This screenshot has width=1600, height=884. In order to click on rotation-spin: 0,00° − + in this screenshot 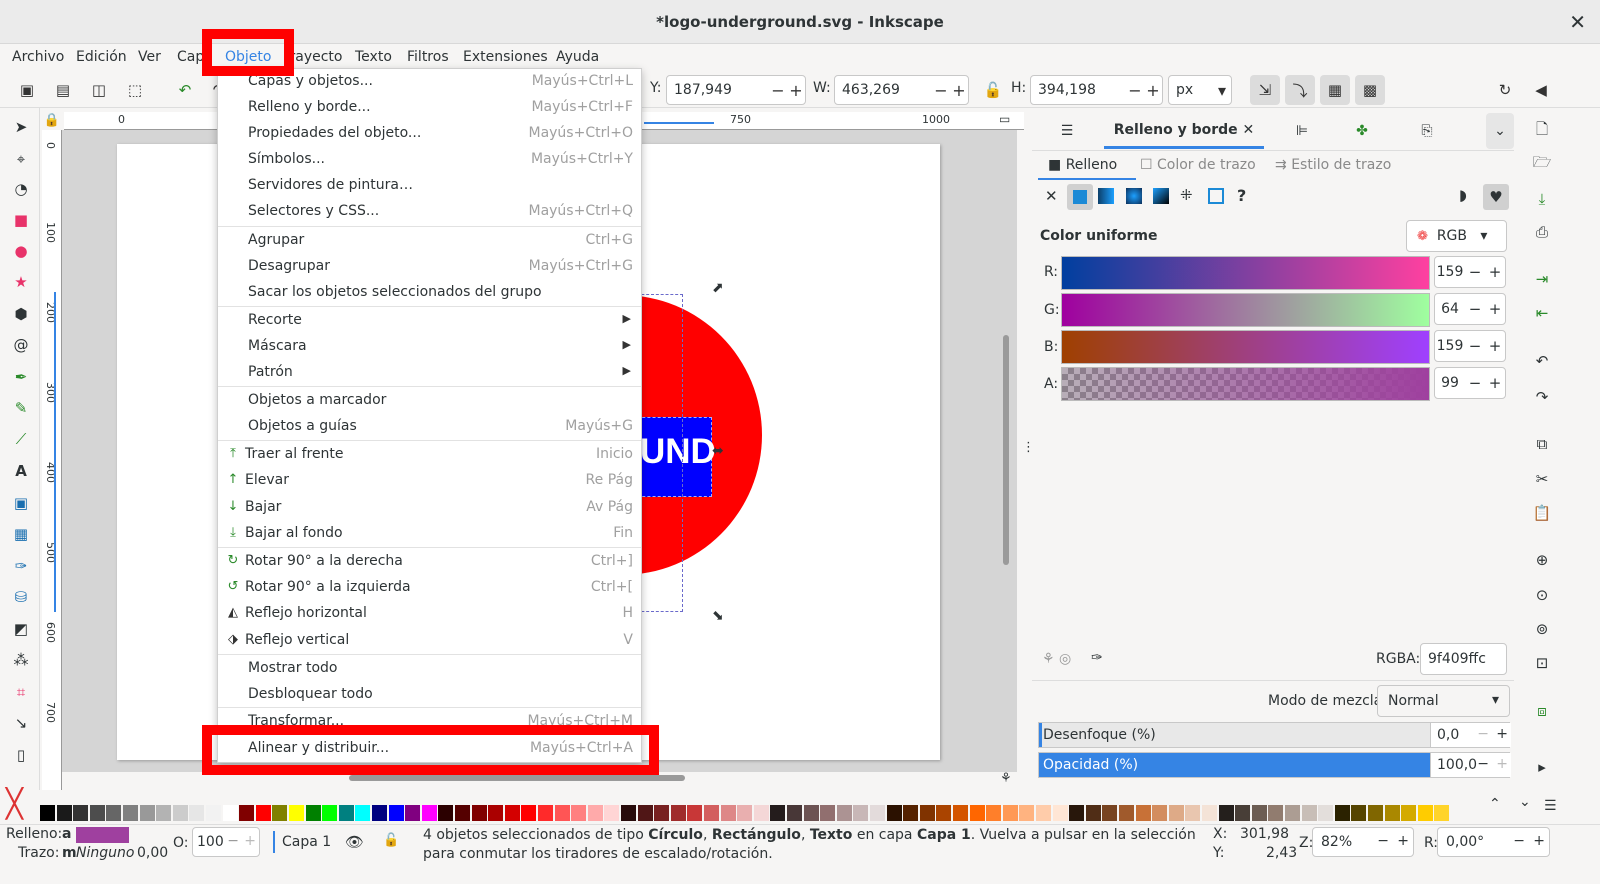, I will do `click(1493, 842)`.